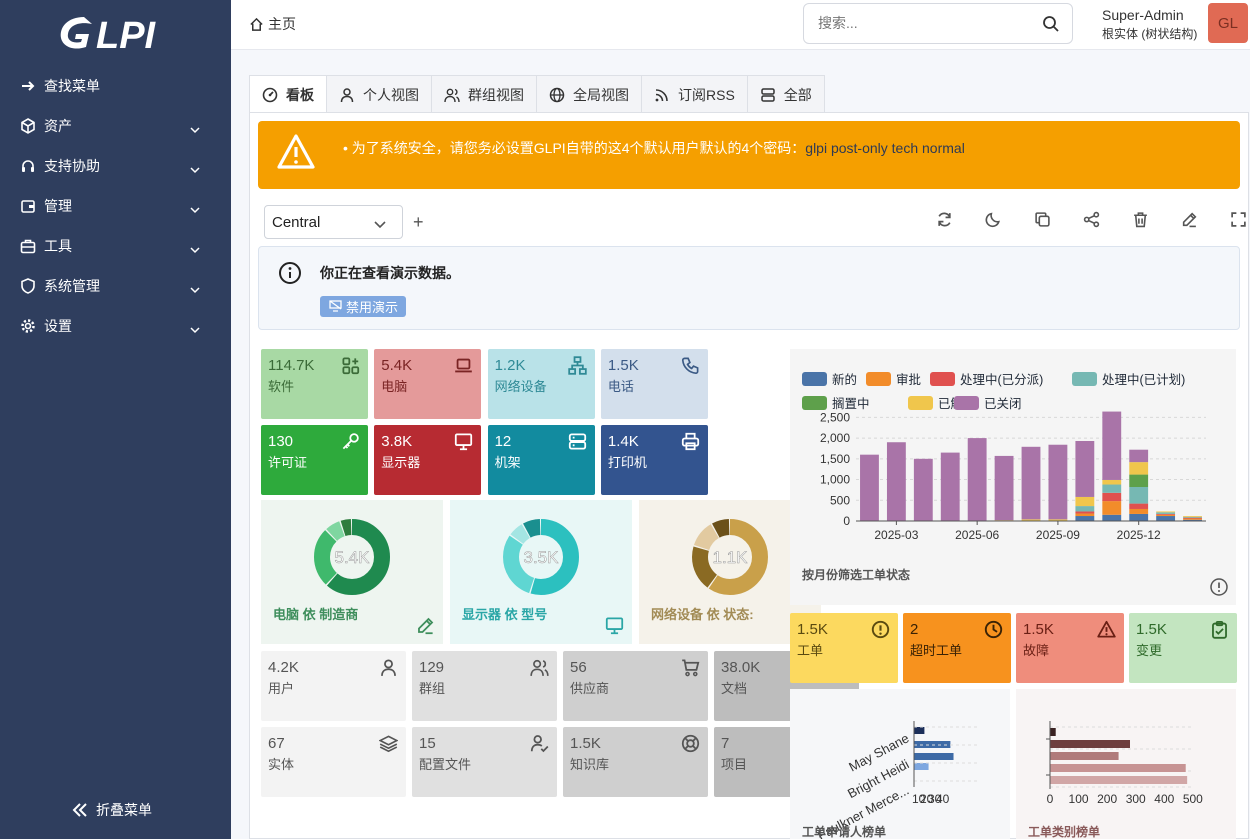  I want to click on stat-card: 56 供应商, so click(635, 686).